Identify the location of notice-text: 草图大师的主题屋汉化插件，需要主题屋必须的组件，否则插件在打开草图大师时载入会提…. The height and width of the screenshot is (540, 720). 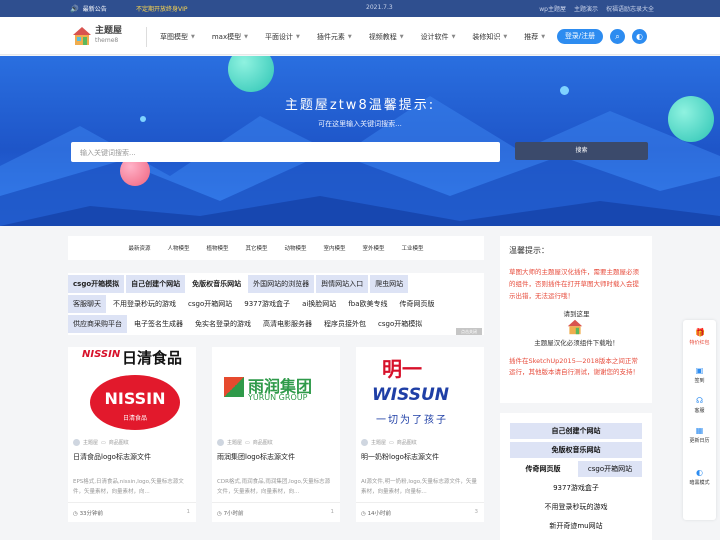
(574, 284).